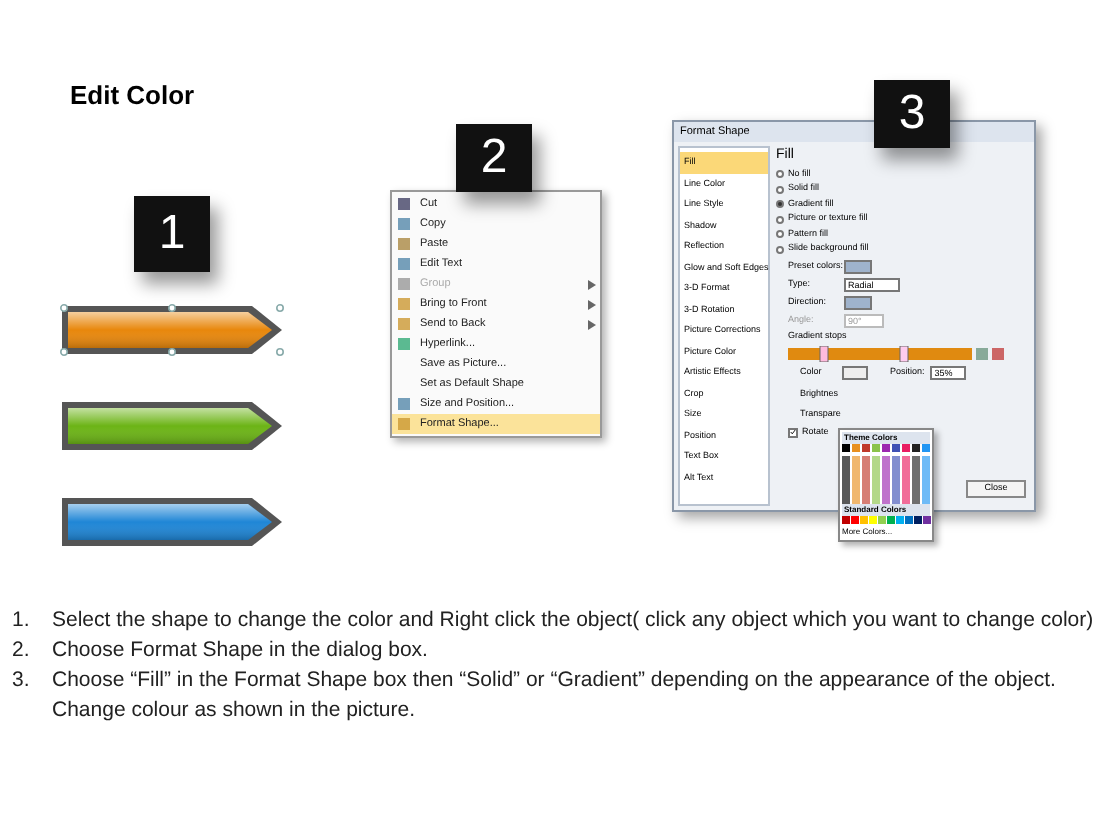 This screenshot has height=840, width=1120. Describe the element at coordinates (172, 234) in the screenshot. I see `step-badge: 1` at that location.